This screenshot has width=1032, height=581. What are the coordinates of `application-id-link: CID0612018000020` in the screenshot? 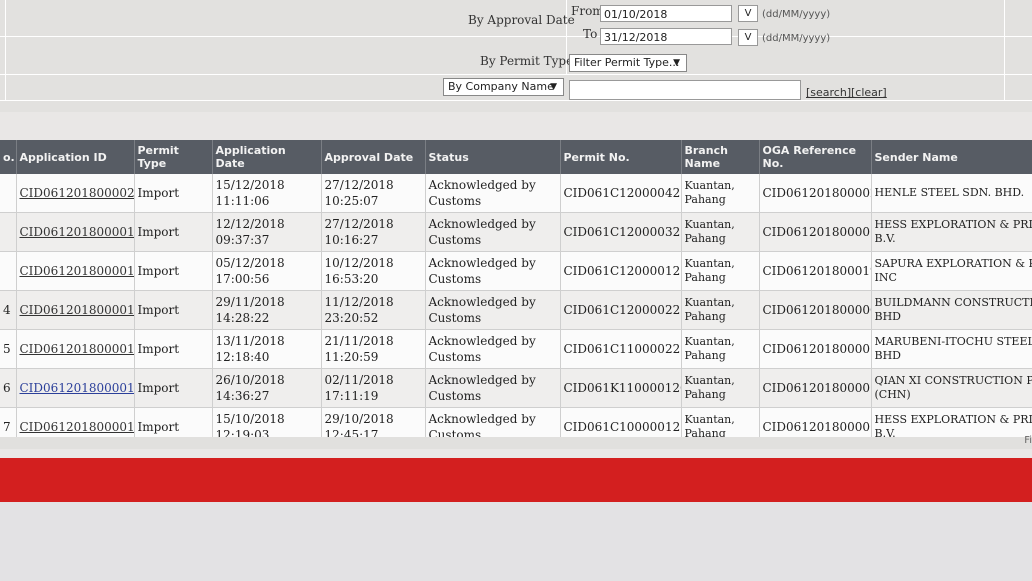 It's located at (75, 193).